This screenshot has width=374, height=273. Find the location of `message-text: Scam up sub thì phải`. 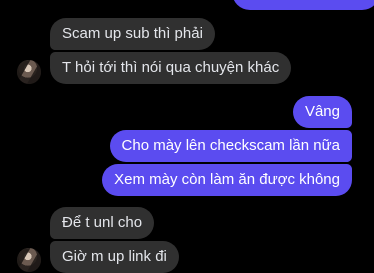

message-text: Scam up sub thì phải is located at coordinates (132, 33).